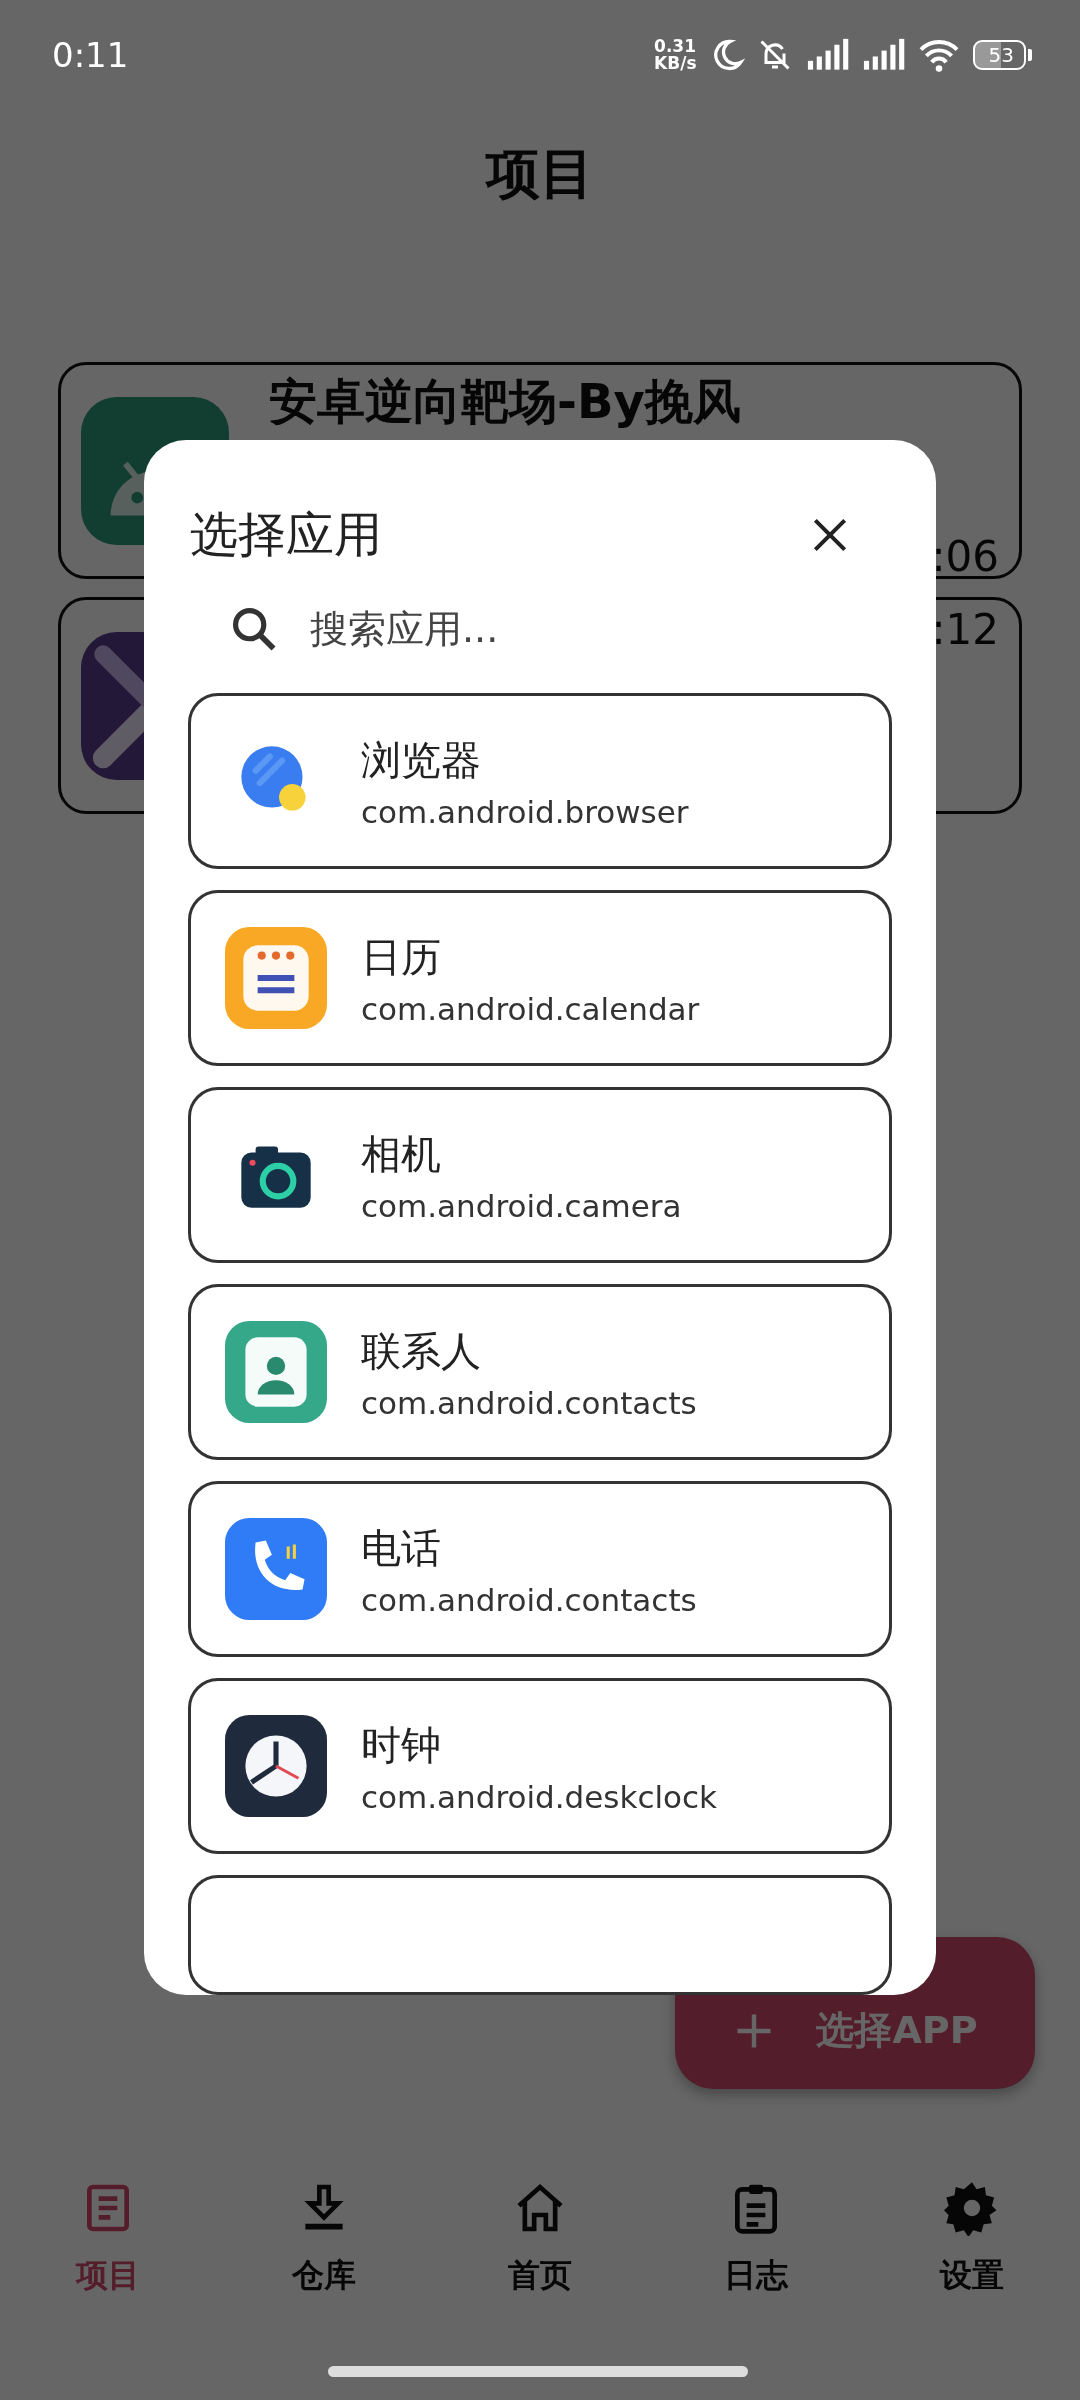 Image resolution: width=1080 pixels, height=2400 pixels. What do you see at coordinates (90, 55) in the screenshot?
I see `status-time: 0:11` at bounding box center [90, 55].